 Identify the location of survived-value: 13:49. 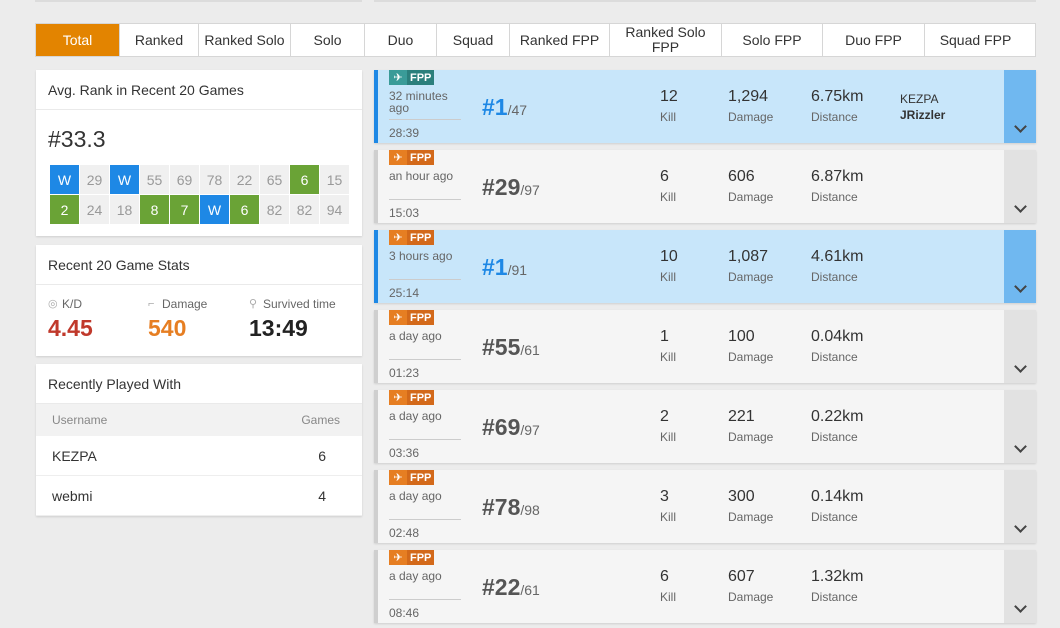
(278, 328).